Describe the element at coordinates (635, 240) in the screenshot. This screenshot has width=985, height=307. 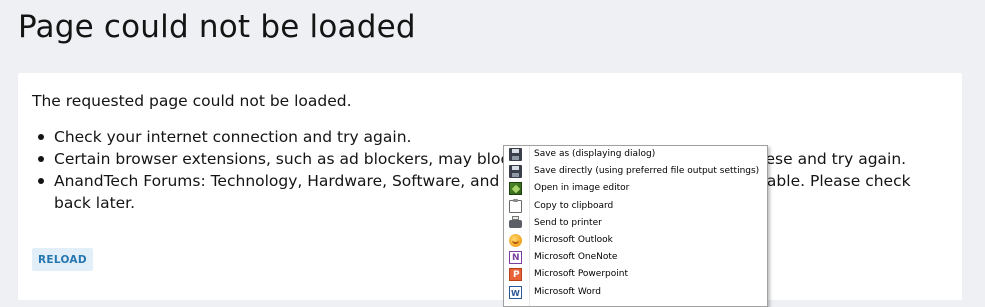
I see `menu-item-outlook: Microsoft Outlook` at that location.